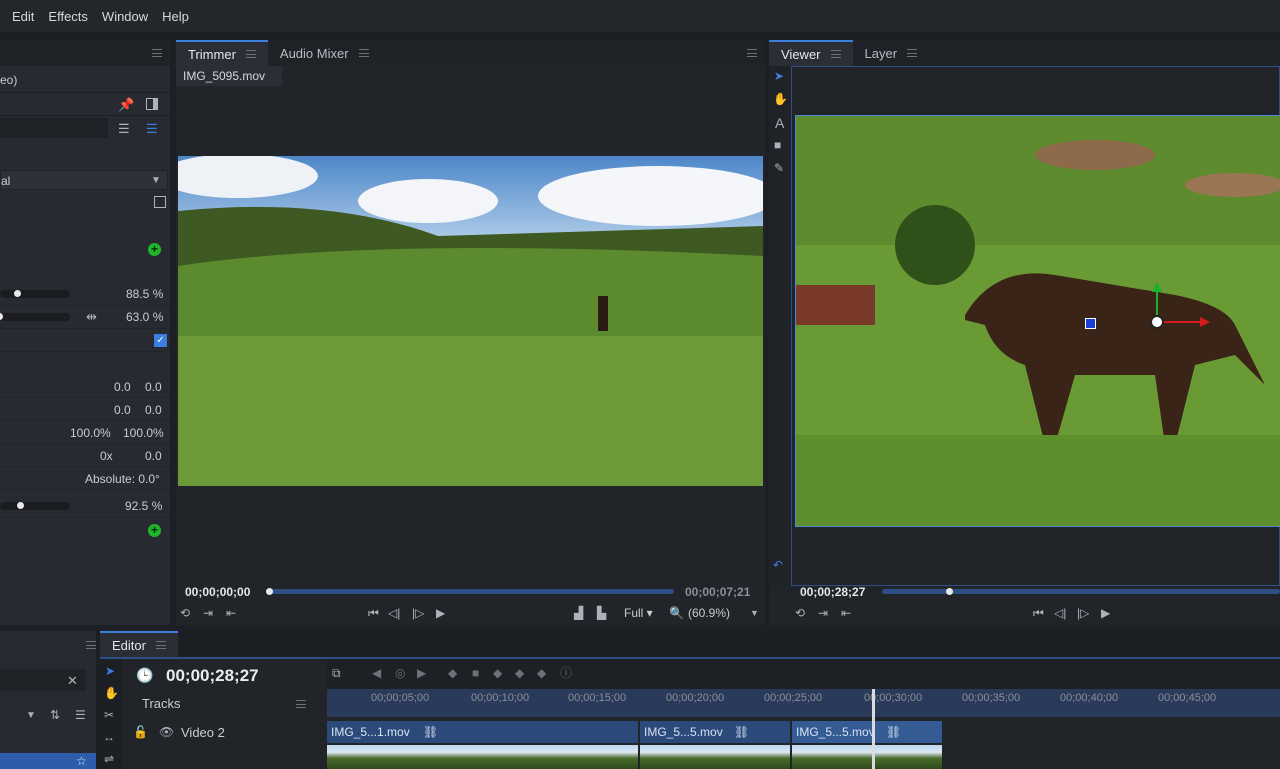 This screenshot has height=769, width=1280. I want to click on blend-mode-select: al ▼, so click(84, 180).